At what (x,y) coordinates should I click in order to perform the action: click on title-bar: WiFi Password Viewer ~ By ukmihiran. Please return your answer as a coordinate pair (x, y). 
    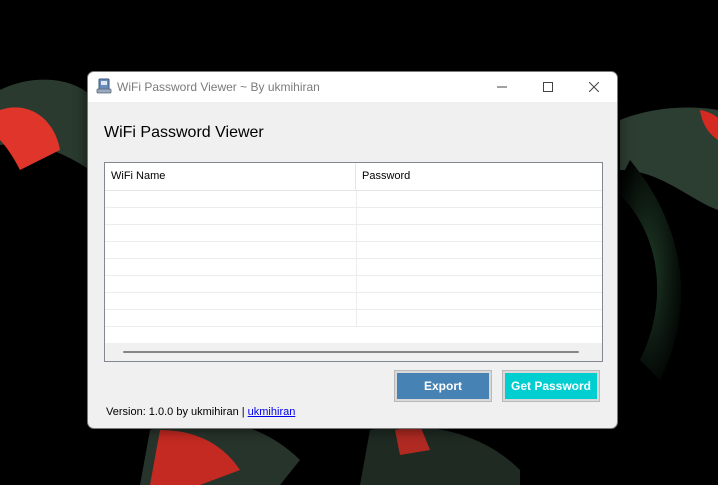
    Looking at the image, I should click on (352, 87).